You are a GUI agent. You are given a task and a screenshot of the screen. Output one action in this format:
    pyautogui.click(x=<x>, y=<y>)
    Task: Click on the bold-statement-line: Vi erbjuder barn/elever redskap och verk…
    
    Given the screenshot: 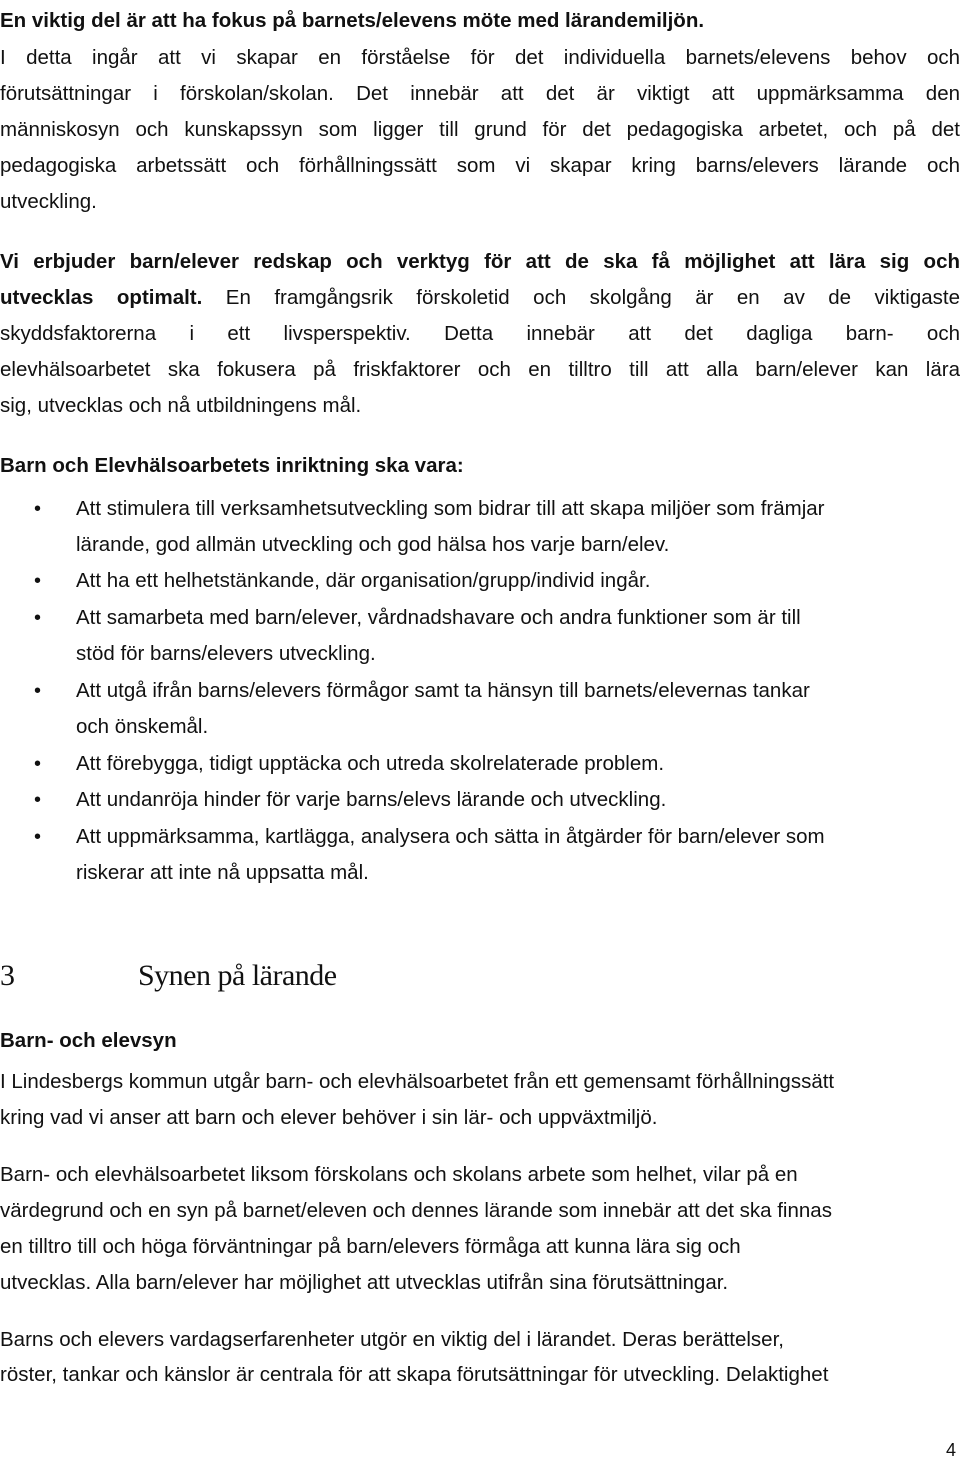 What is the action you would take?
    pyautogui.click(x=480, y=261)
    